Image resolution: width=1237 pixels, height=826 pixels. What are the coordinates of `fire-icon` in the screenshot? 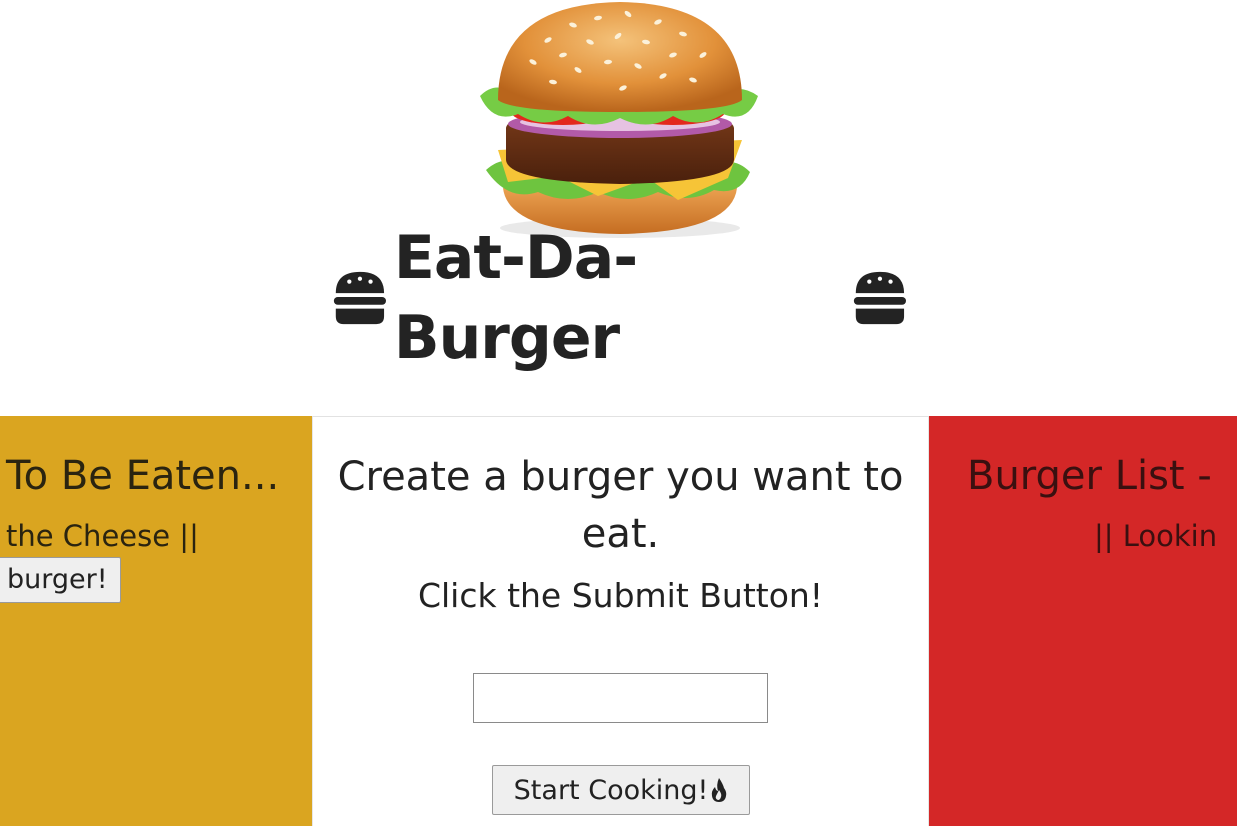 It's located at (719, 790).